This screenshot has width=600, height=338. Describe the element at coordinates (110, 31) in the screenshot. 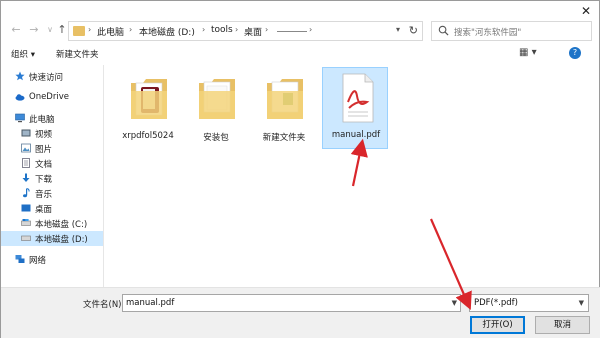

I see `breadcrumb-this-pc: 此电脑` at that location.